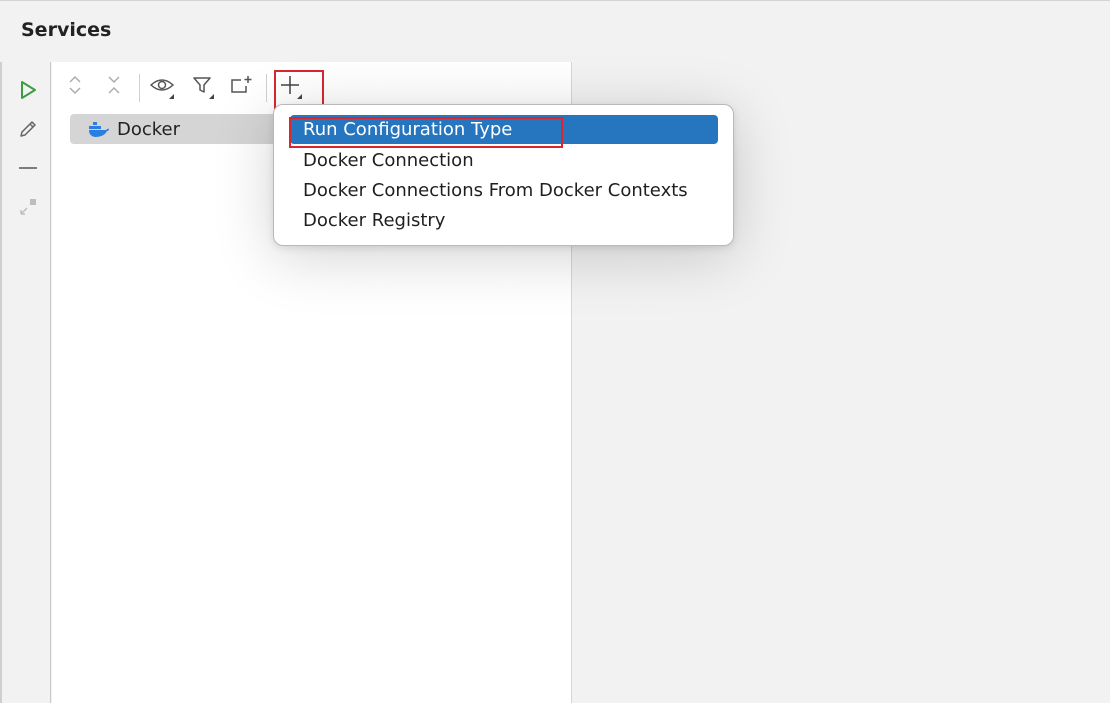  I want to click on menu-item-docker-registry: Docker Registry, so click(504, 220).